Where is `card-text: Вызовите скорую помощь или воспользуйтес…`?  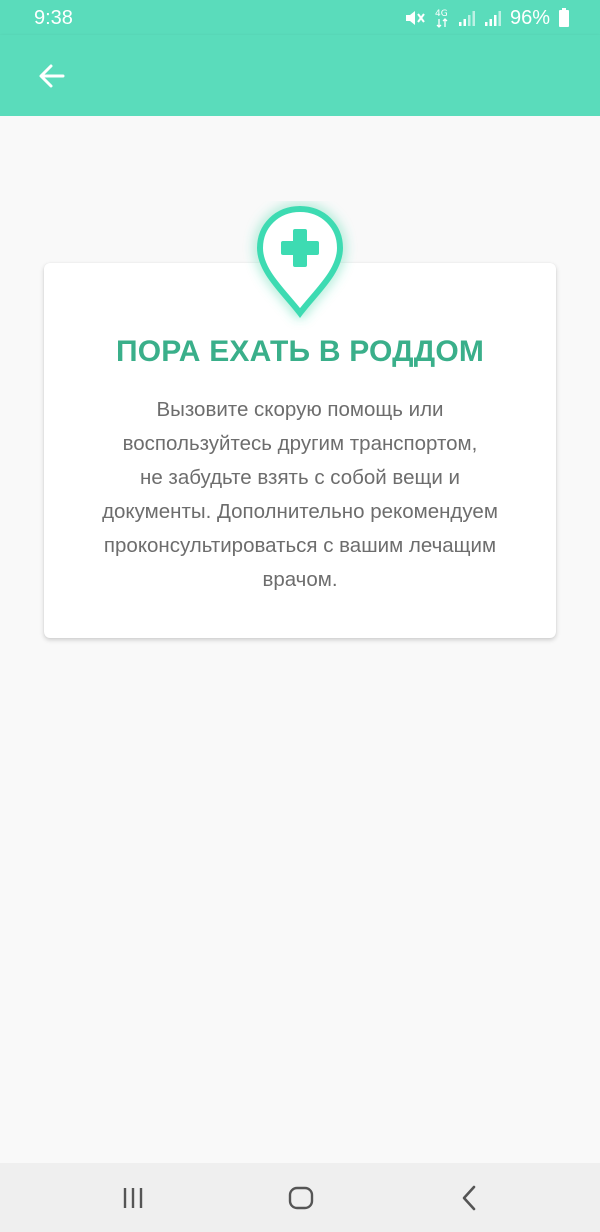
card-text: Вызовите скорую помощь или воспользуйтес… is located at coordinates (300, 495).